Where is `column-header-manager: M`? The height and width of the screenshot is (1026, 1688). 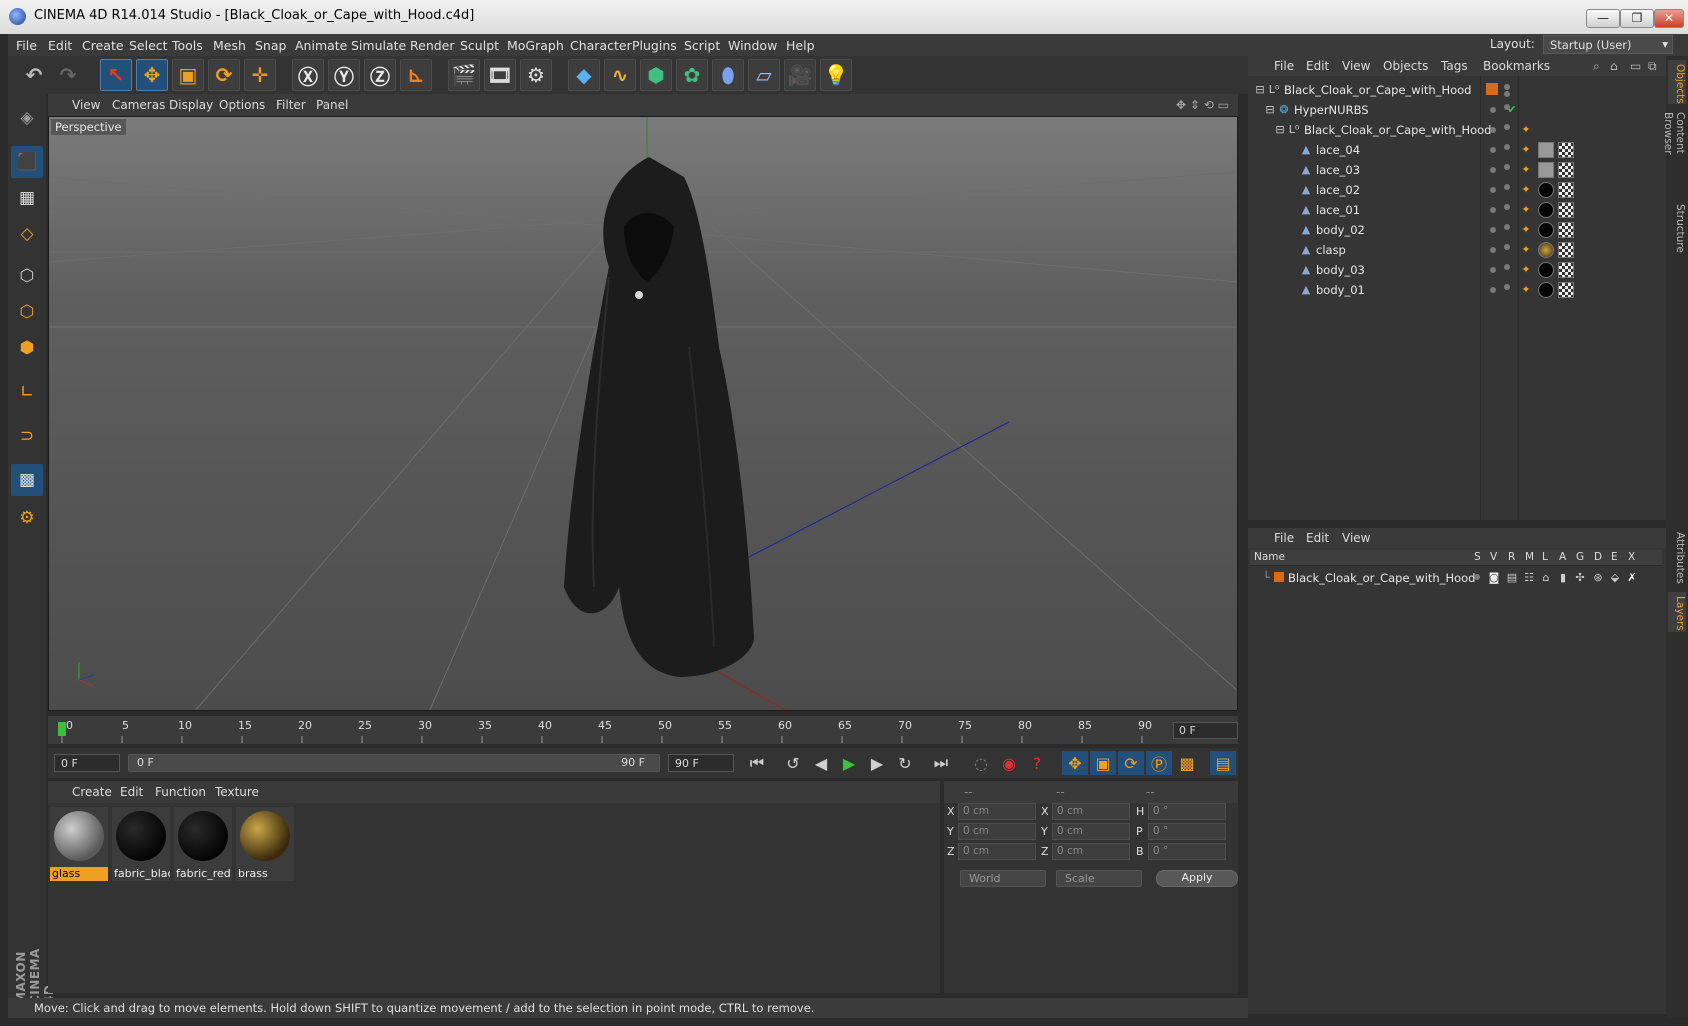
column-header-manager: M is located at coordinates (1529, 557).